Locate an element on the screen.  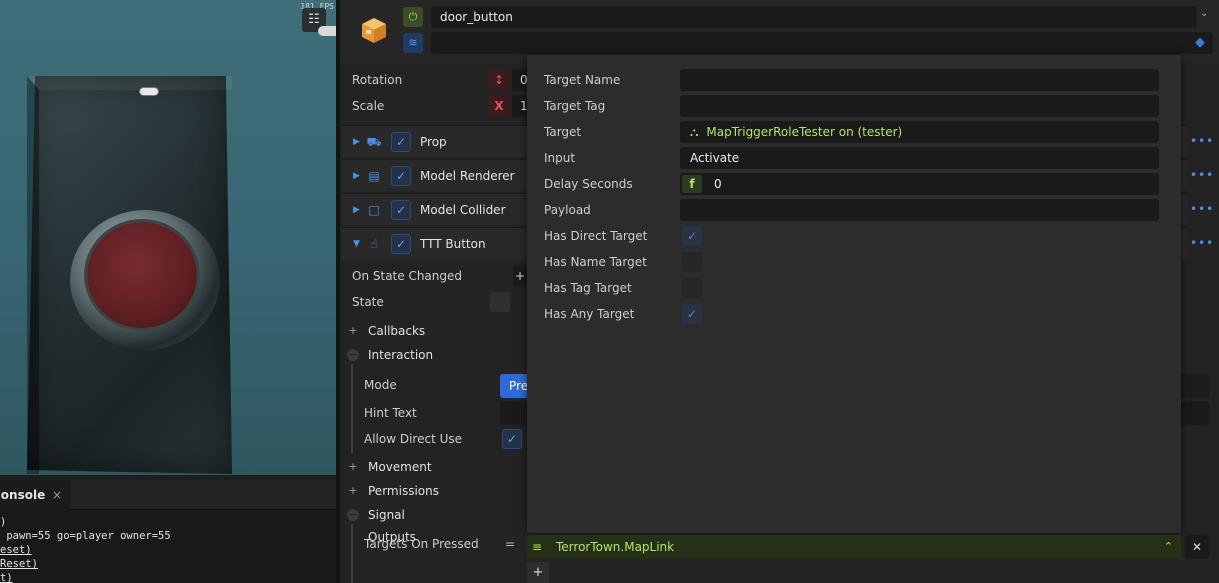
has-any-target-checkbox: ✓ is located at coordinates (692, 314).